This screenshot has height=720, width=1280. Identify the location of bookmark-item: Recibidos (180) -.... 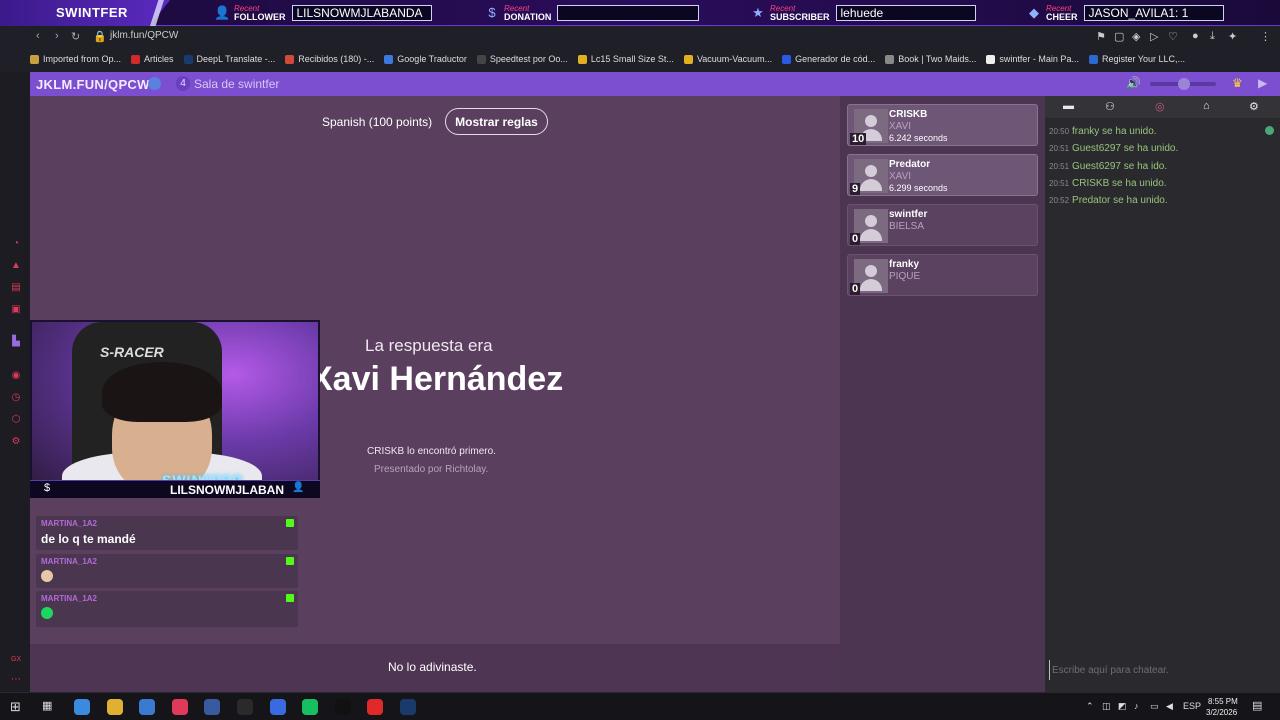
(329, 59).